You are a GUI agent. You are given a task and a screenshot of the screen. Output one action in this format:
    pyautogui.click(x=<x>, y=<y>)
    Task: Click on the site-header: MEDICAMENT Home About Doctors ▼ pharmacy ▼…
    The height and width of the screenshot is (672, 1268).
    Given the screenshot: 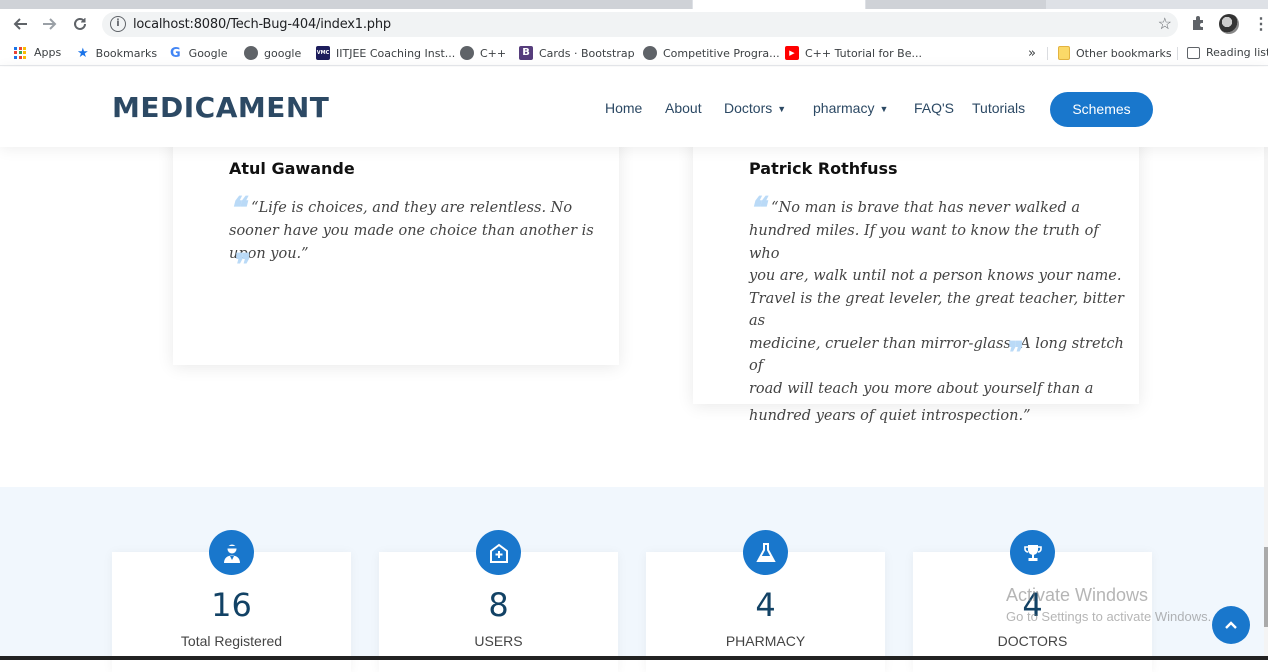 What is the action you would take?
    pyautogui.click(x=634, y=107)
    